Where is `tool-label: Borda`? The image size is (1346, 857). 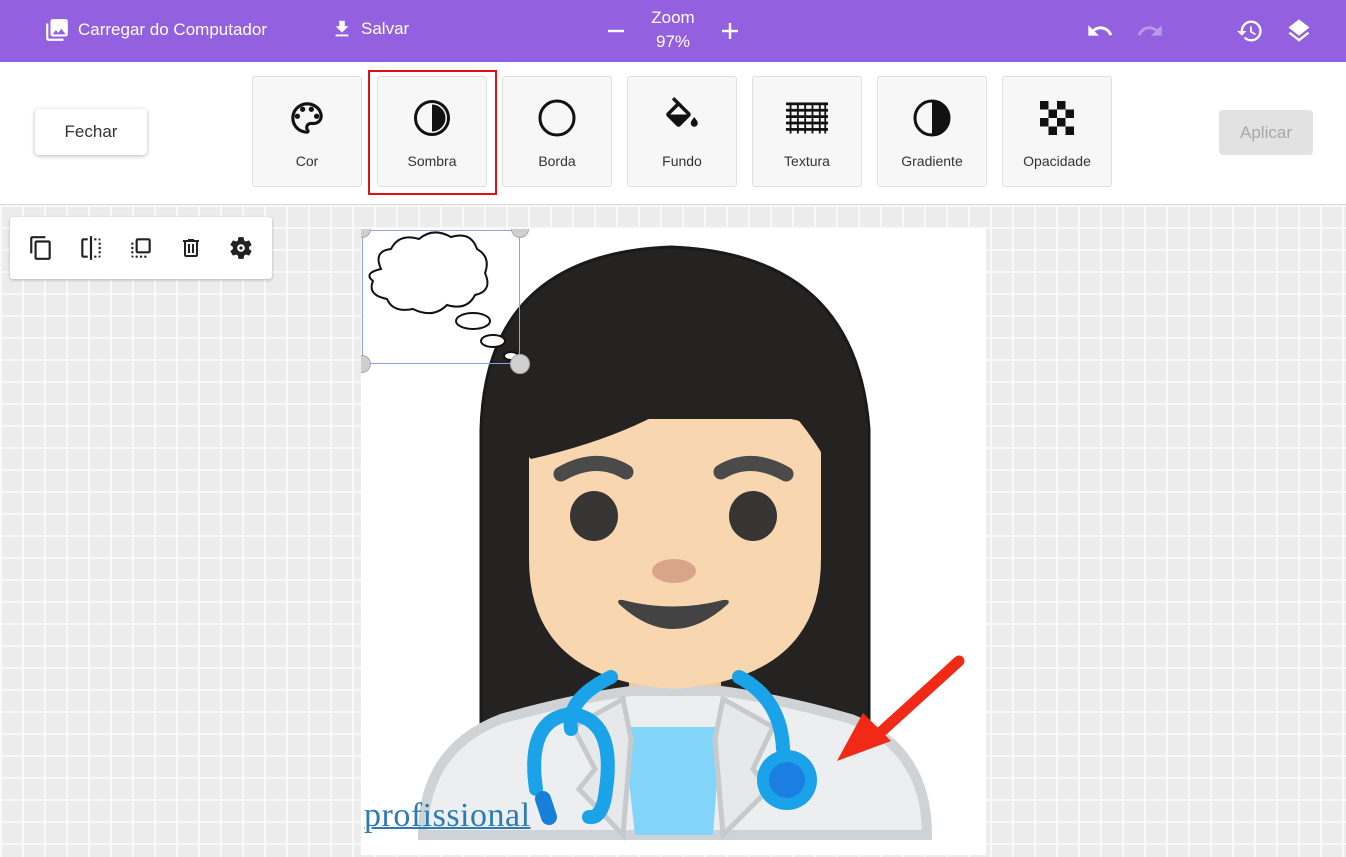
tool-label: Borda is located at coordinates (557, 161).